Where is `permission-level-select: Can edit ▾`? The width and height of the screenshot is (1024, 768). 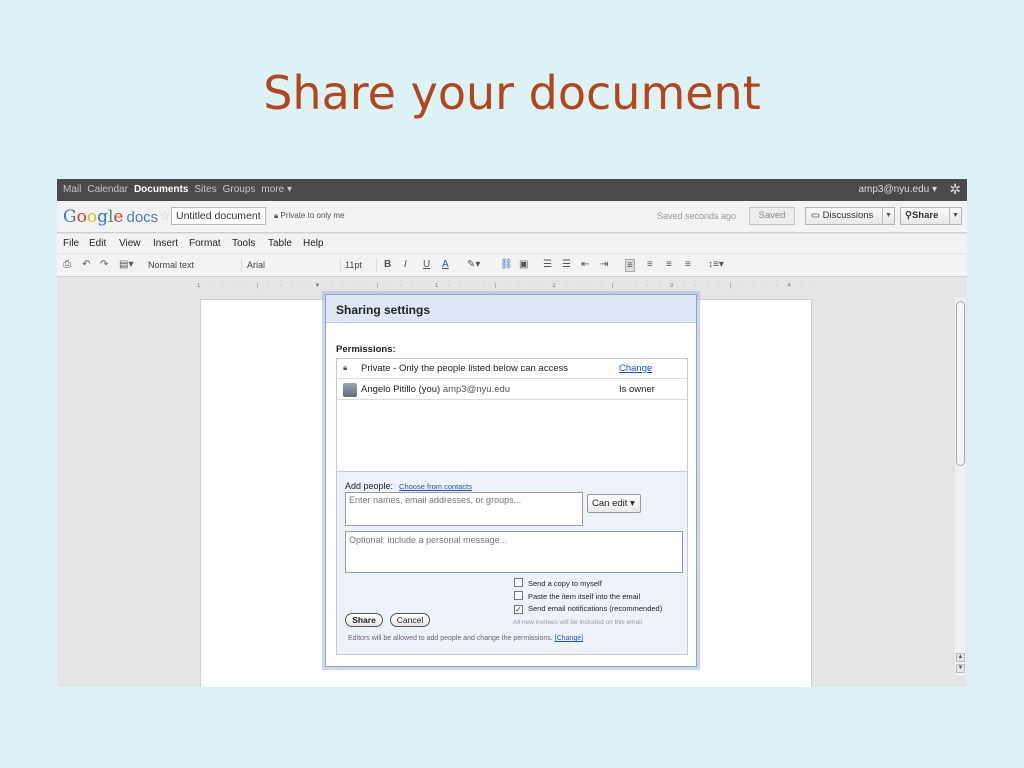 permission-level-select: Can edit ▾ is located at coordinates (614, 503).